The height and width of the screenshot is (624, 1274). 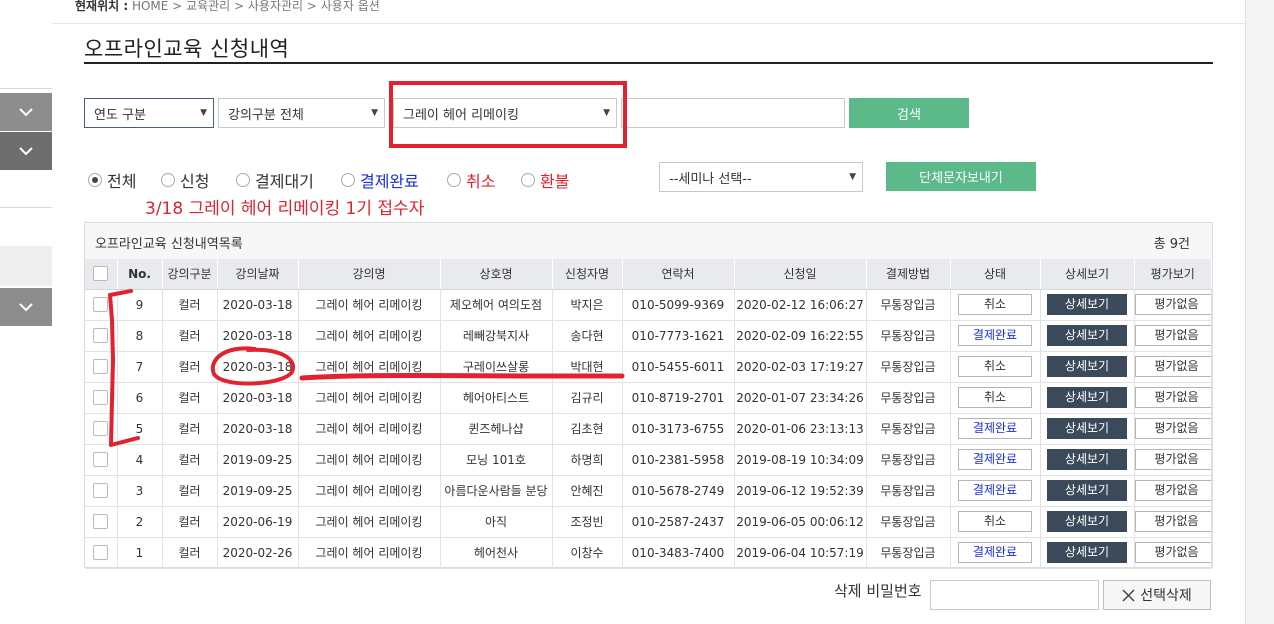 What do you see at coordinates (545, 180) in the screenshot?
I see `filter-refund: 환불` at bounding box center [545, 180].